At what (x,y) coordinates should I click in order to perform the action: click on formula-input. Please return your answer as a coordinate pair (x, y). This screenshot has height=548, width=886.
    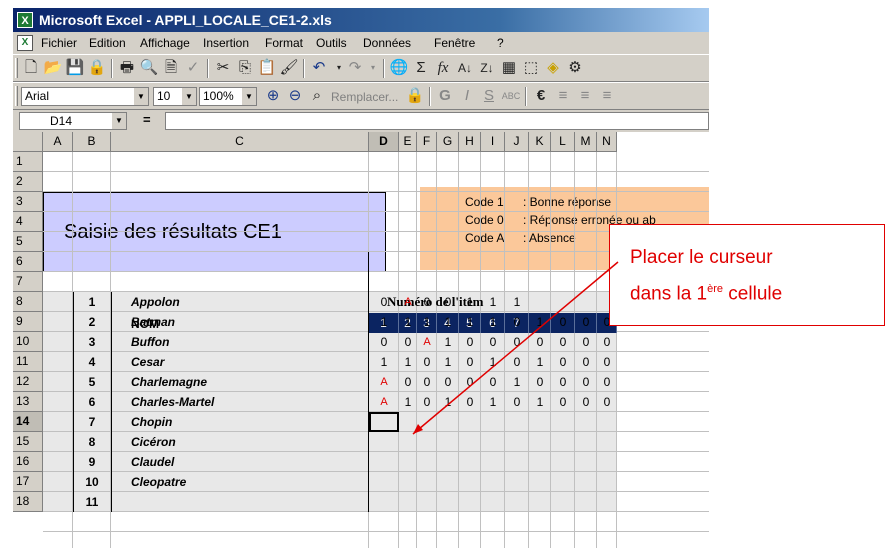
    Looking at the image, I should click on (437, 121).